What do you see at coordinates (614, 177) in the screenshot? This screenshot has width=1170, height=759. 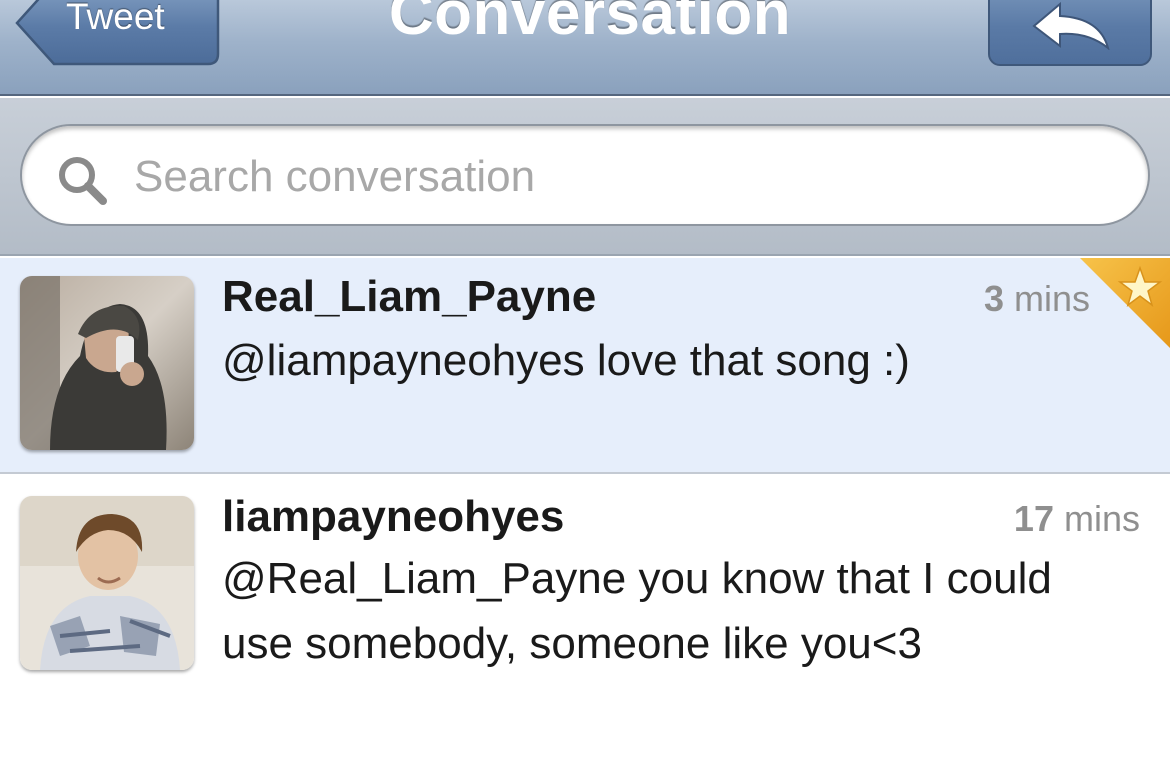 I see `search-input` at bounding box center [614, 177].